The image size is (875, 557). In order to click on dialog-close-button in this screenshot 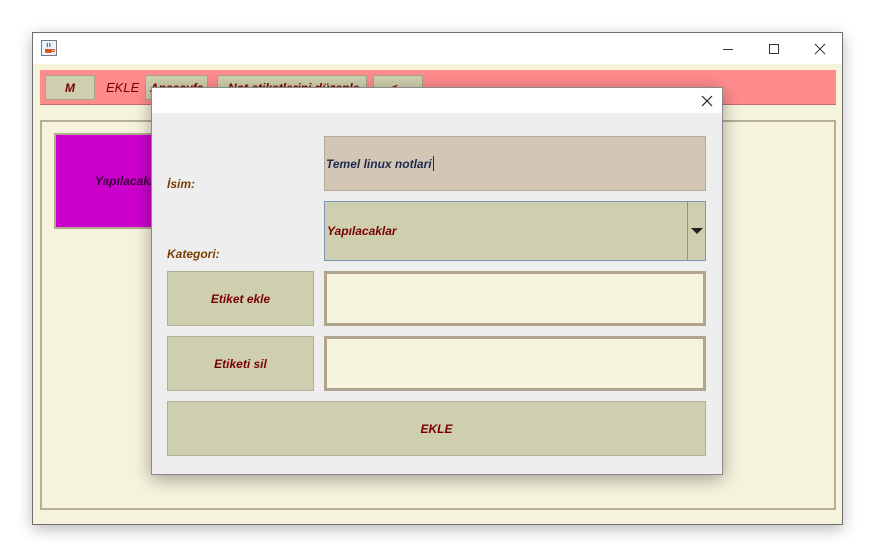, I will do `click(707, 100)`.